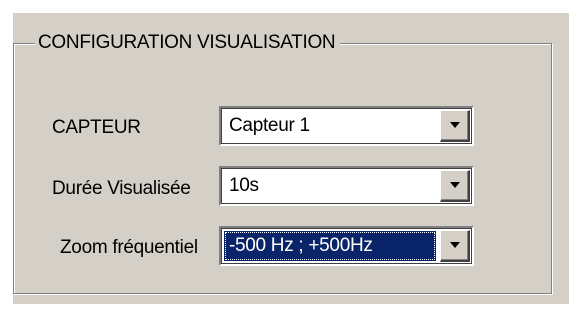 The width and height of the screenshot is (582, 317). I want to click on duree-visualisee-select-value: 10s, so click(244, 185).